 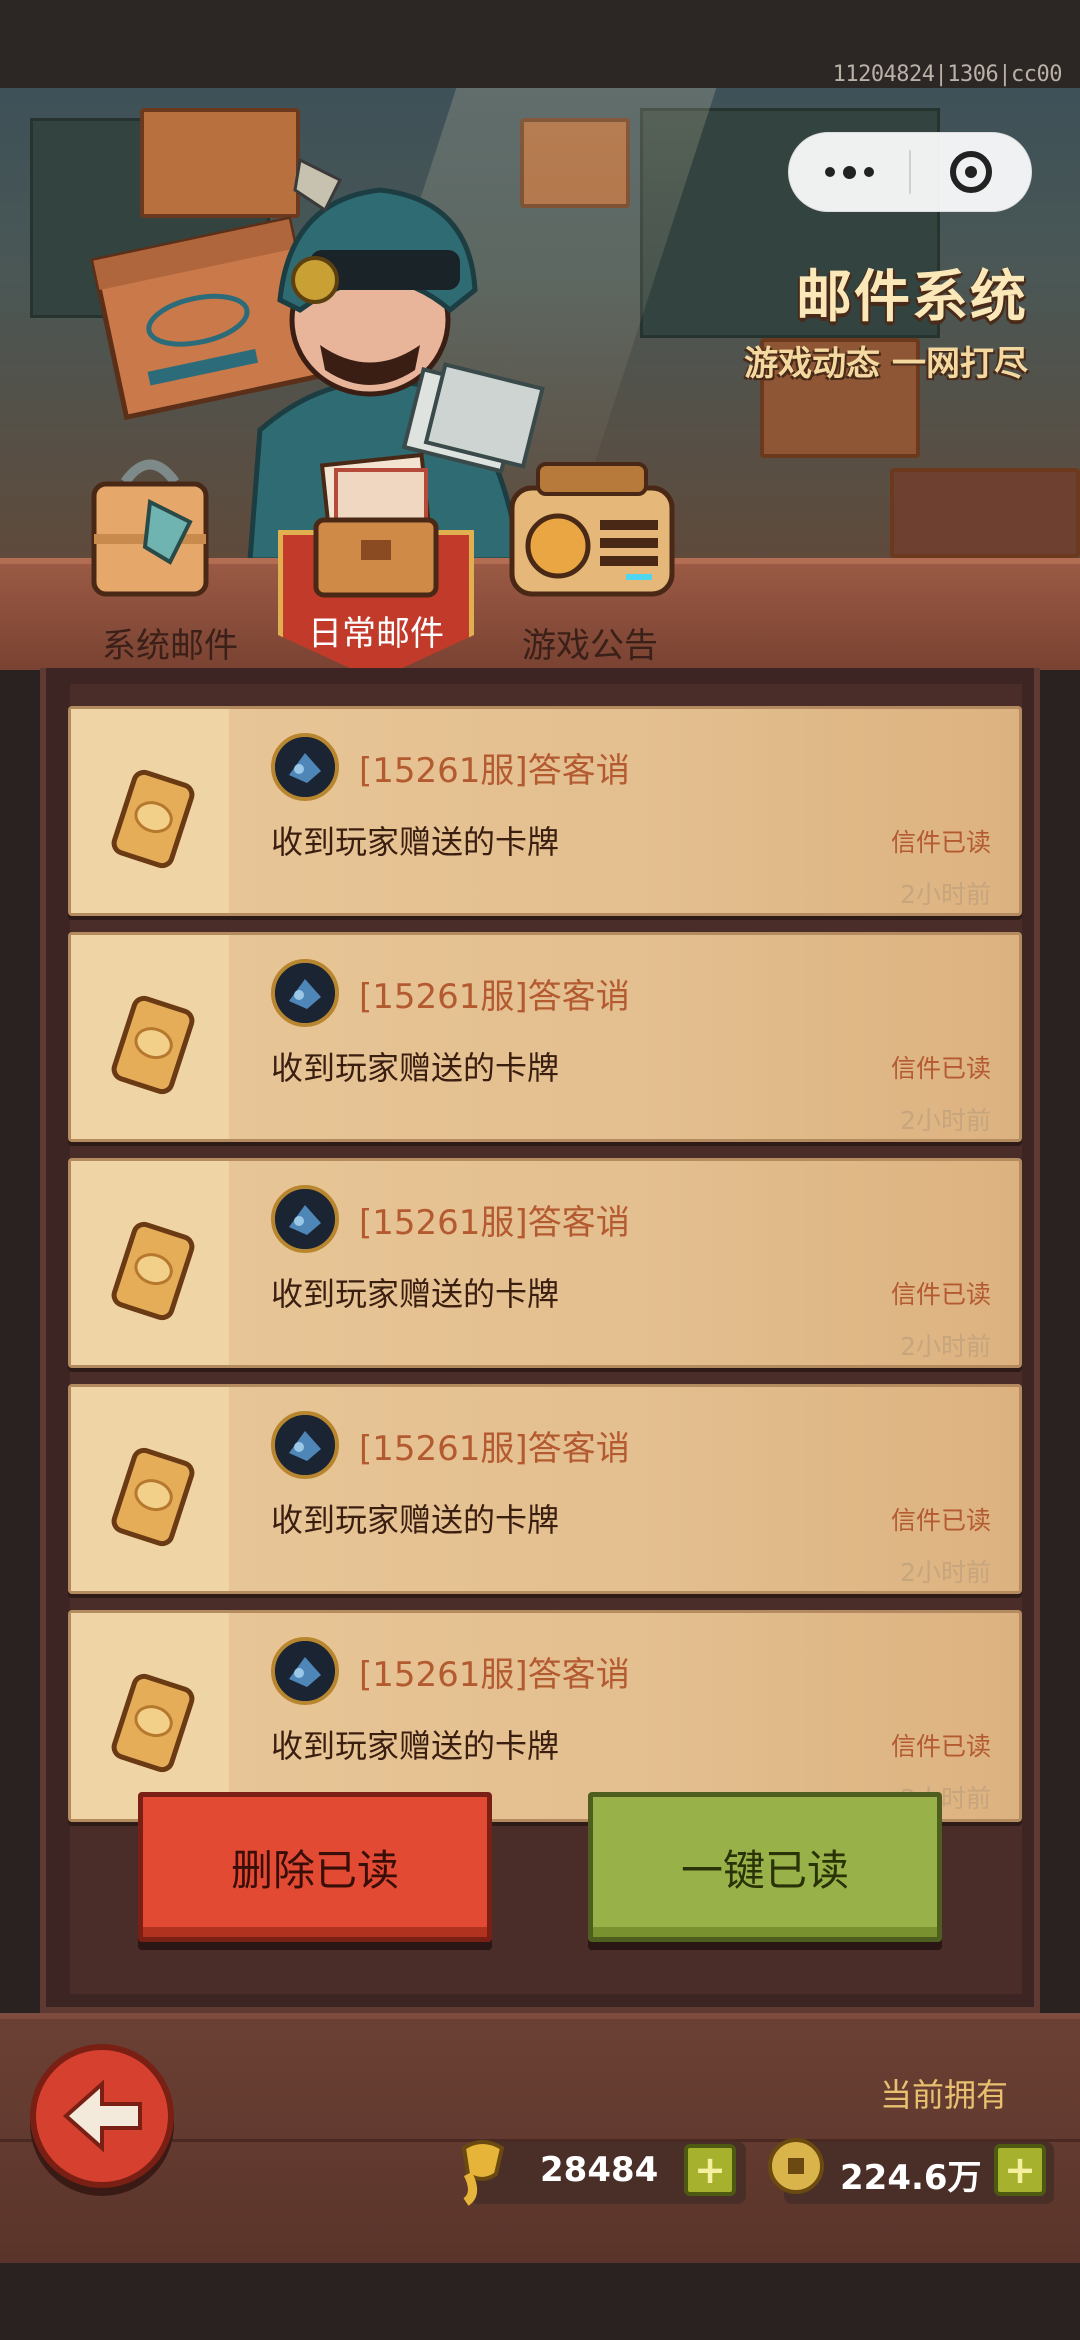 What do you see at coordinates (910, 172) in the screenshot?
I see `miniprogram-capsule` at bounding box center [910, 172].